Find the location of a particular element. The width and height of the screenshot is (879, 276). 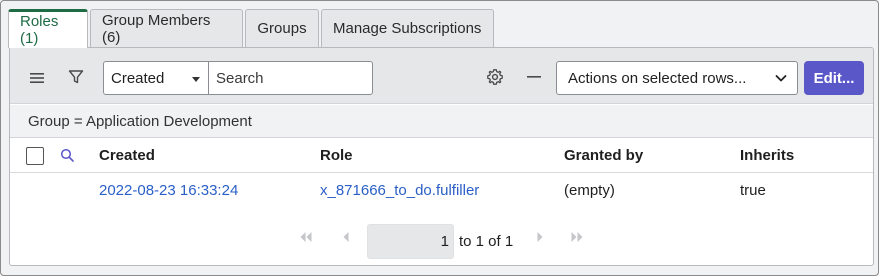

tab-label: Roles (1) is located at coordinates (39, 30).